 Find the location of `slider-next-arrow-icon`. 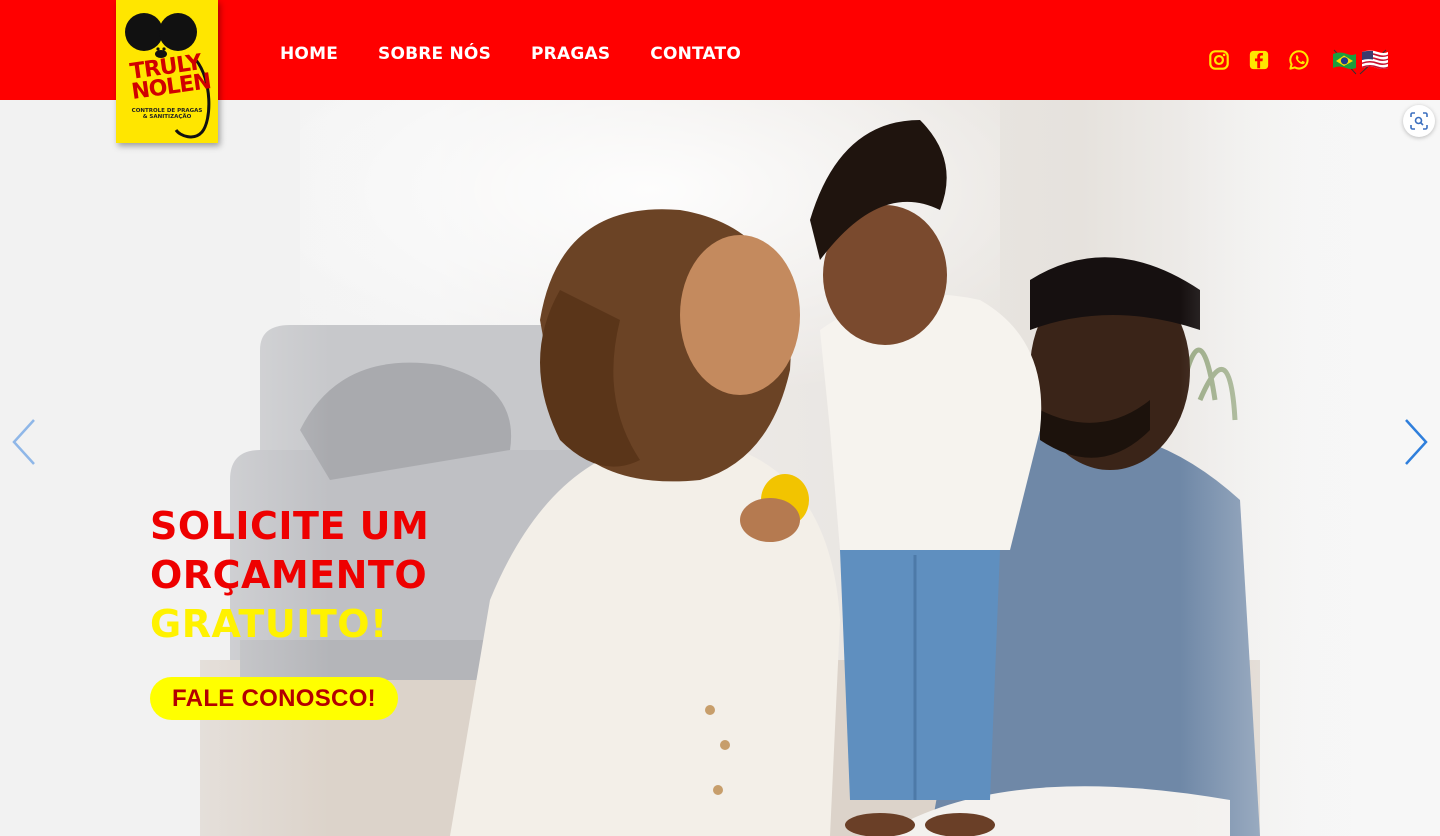

slider-next-arrow-icon is located at coordinates (1416, 442).